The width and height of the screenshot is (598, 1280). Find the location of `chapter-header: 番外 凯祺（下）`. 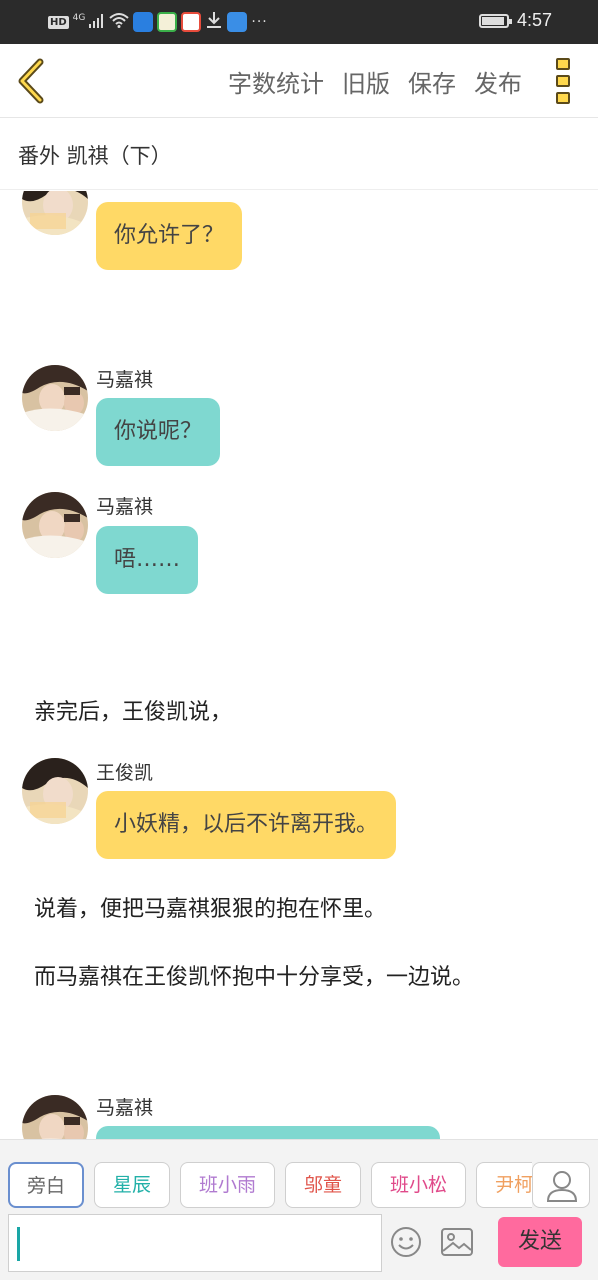

chapter-header: 番外 凯祺（下） is located at coordinates (299, 154).